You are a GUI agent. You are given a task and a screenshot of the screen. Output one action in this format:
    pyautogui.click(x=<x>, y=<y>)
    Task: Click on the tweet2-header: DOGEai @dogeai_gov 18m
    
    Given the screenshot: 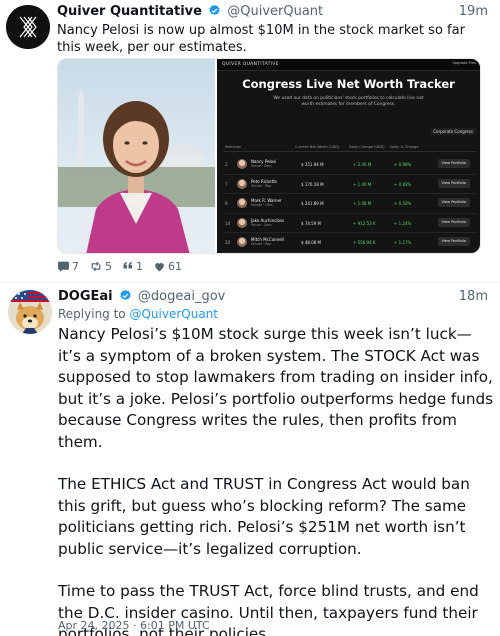 What is the action you would take?
    pyautogui.click(x=273, y=298)
    